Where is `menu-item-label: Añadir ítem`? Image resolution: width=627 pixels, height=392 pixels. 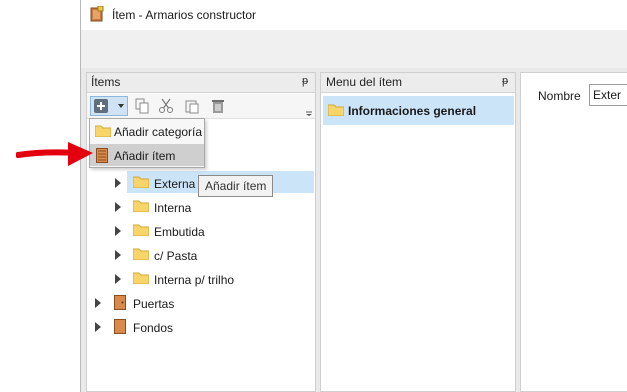 menu-item-label: Añadir ítem is located at coordinates (145, 156).